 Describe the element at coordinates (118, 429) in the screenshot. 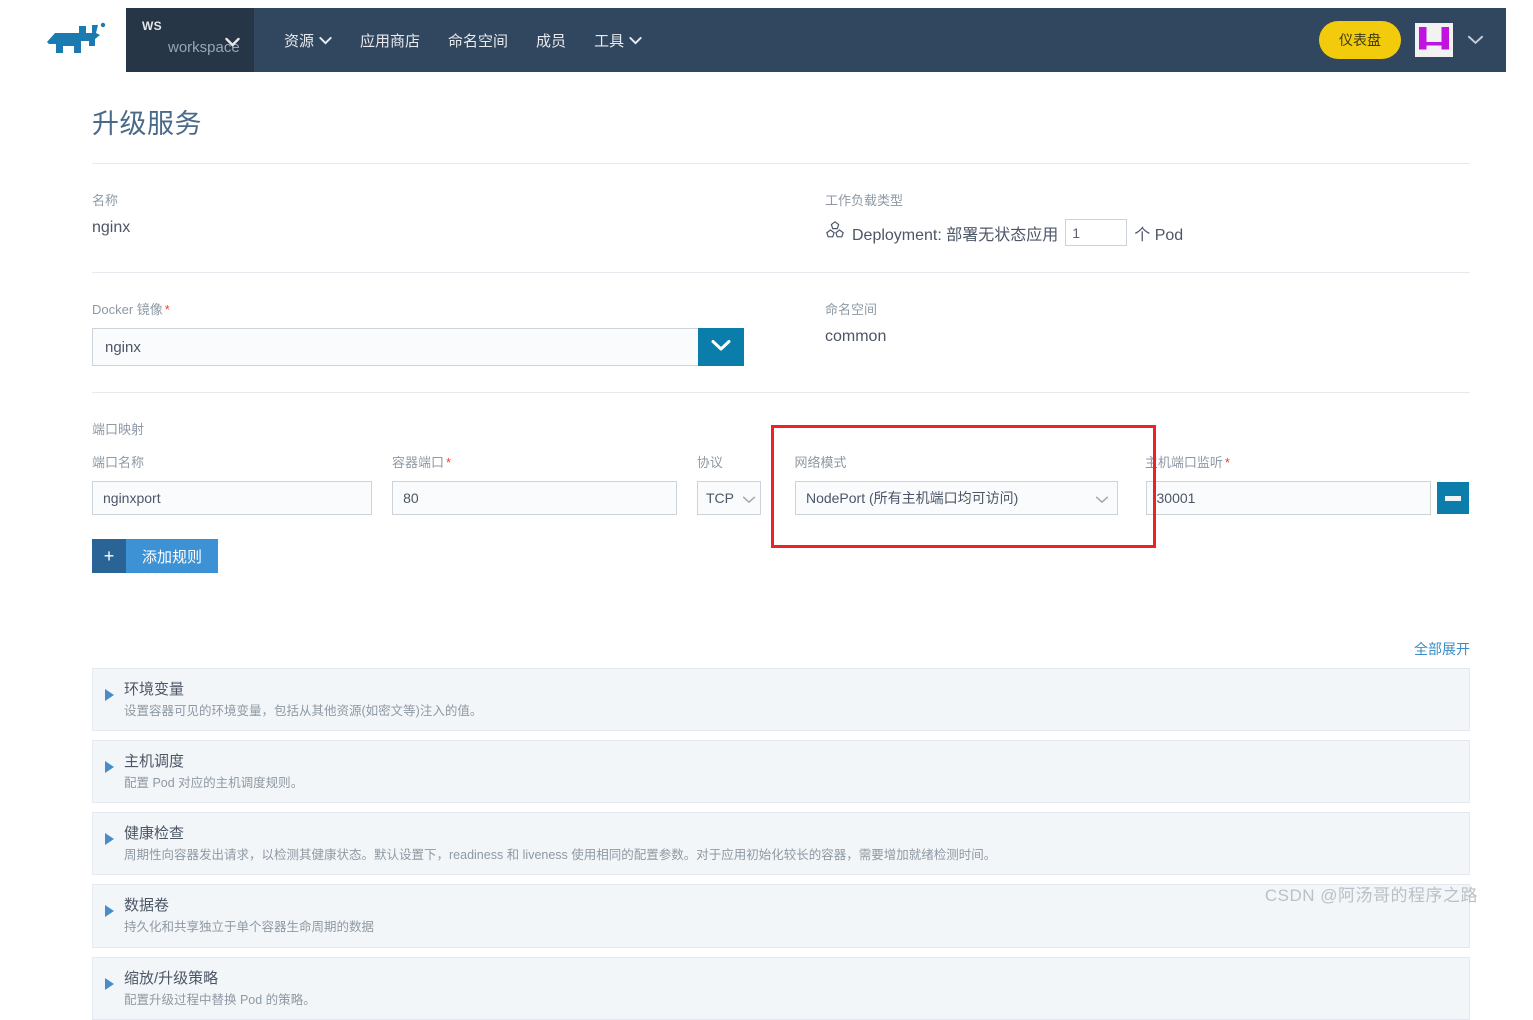

I see `port-mapping-label: 端口映射` at that location.